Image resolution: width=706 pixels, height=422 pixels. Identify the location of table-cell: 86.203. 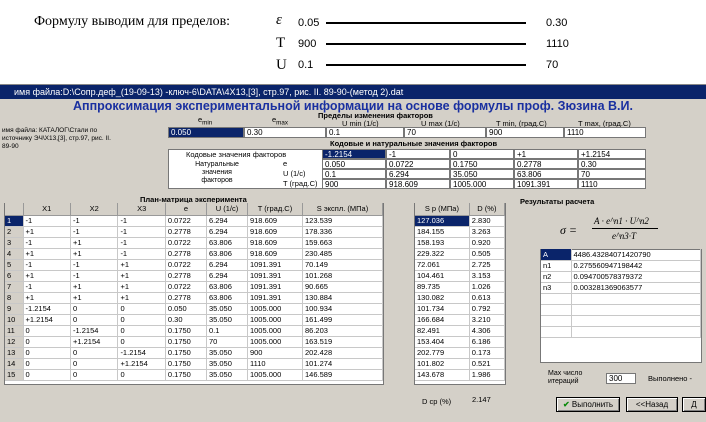
(342, 331).